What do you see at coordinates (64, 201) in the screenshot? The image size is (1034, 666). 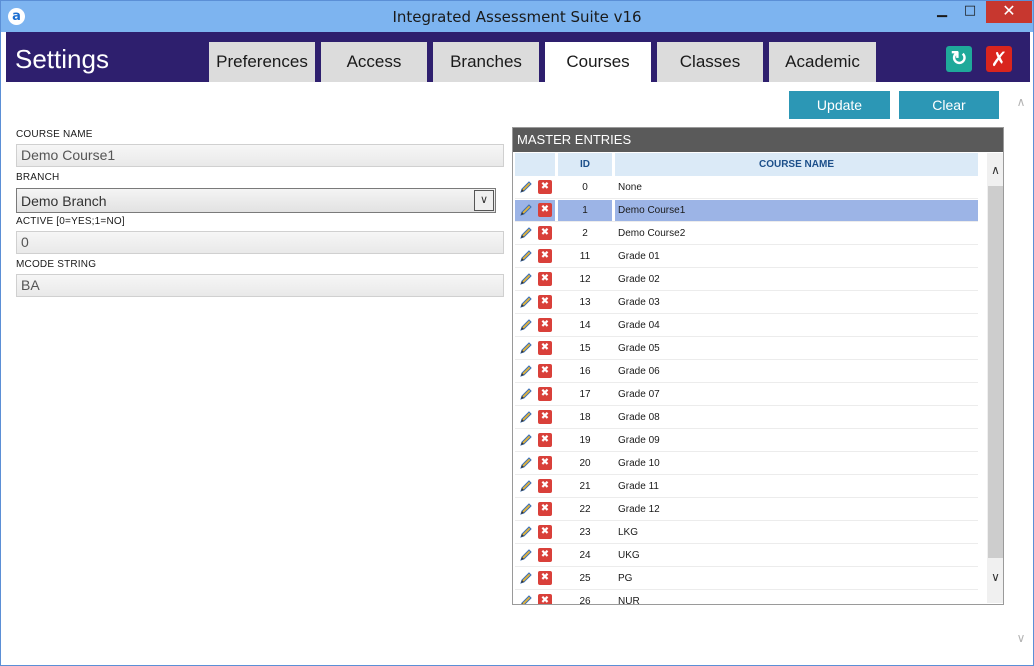 I see `branch-select-value: Demo Branch` at bounding box center [64, 201].